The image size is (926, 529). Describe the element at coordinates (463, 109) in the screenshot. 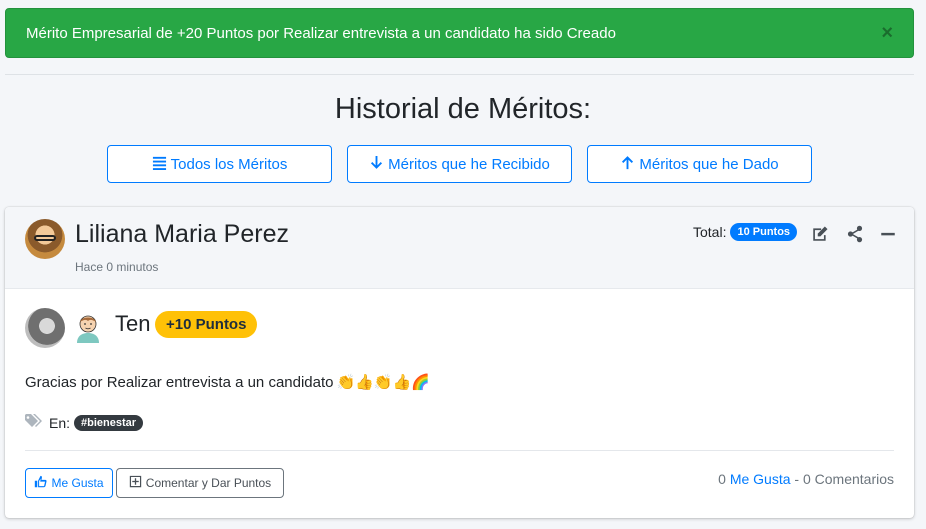

I see `page-title: Historial de Méritos:` at that location.